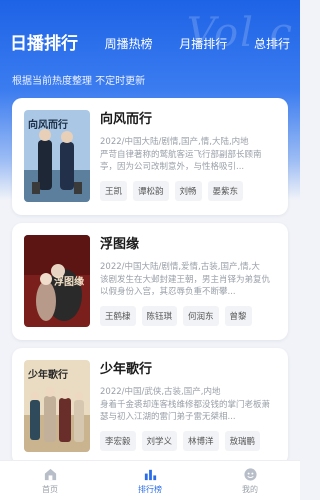  I want to click on actor-tag: 王凯, so click(114, 191).